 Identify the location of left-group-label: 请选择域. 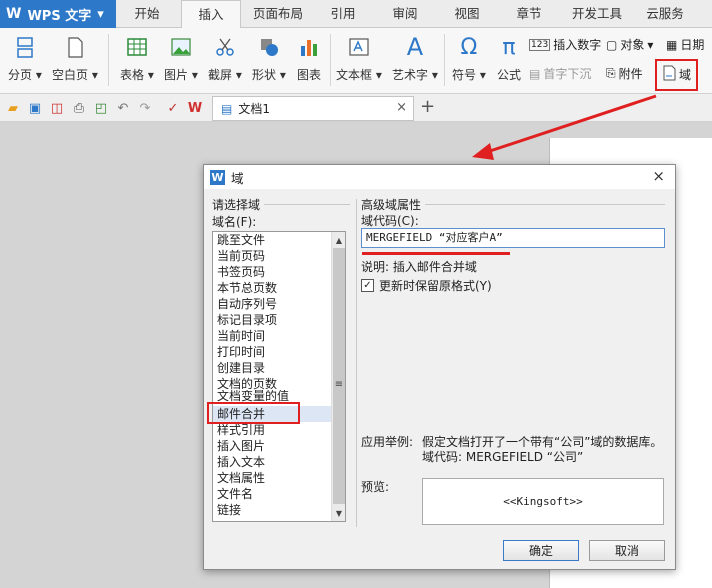
(236, 205).